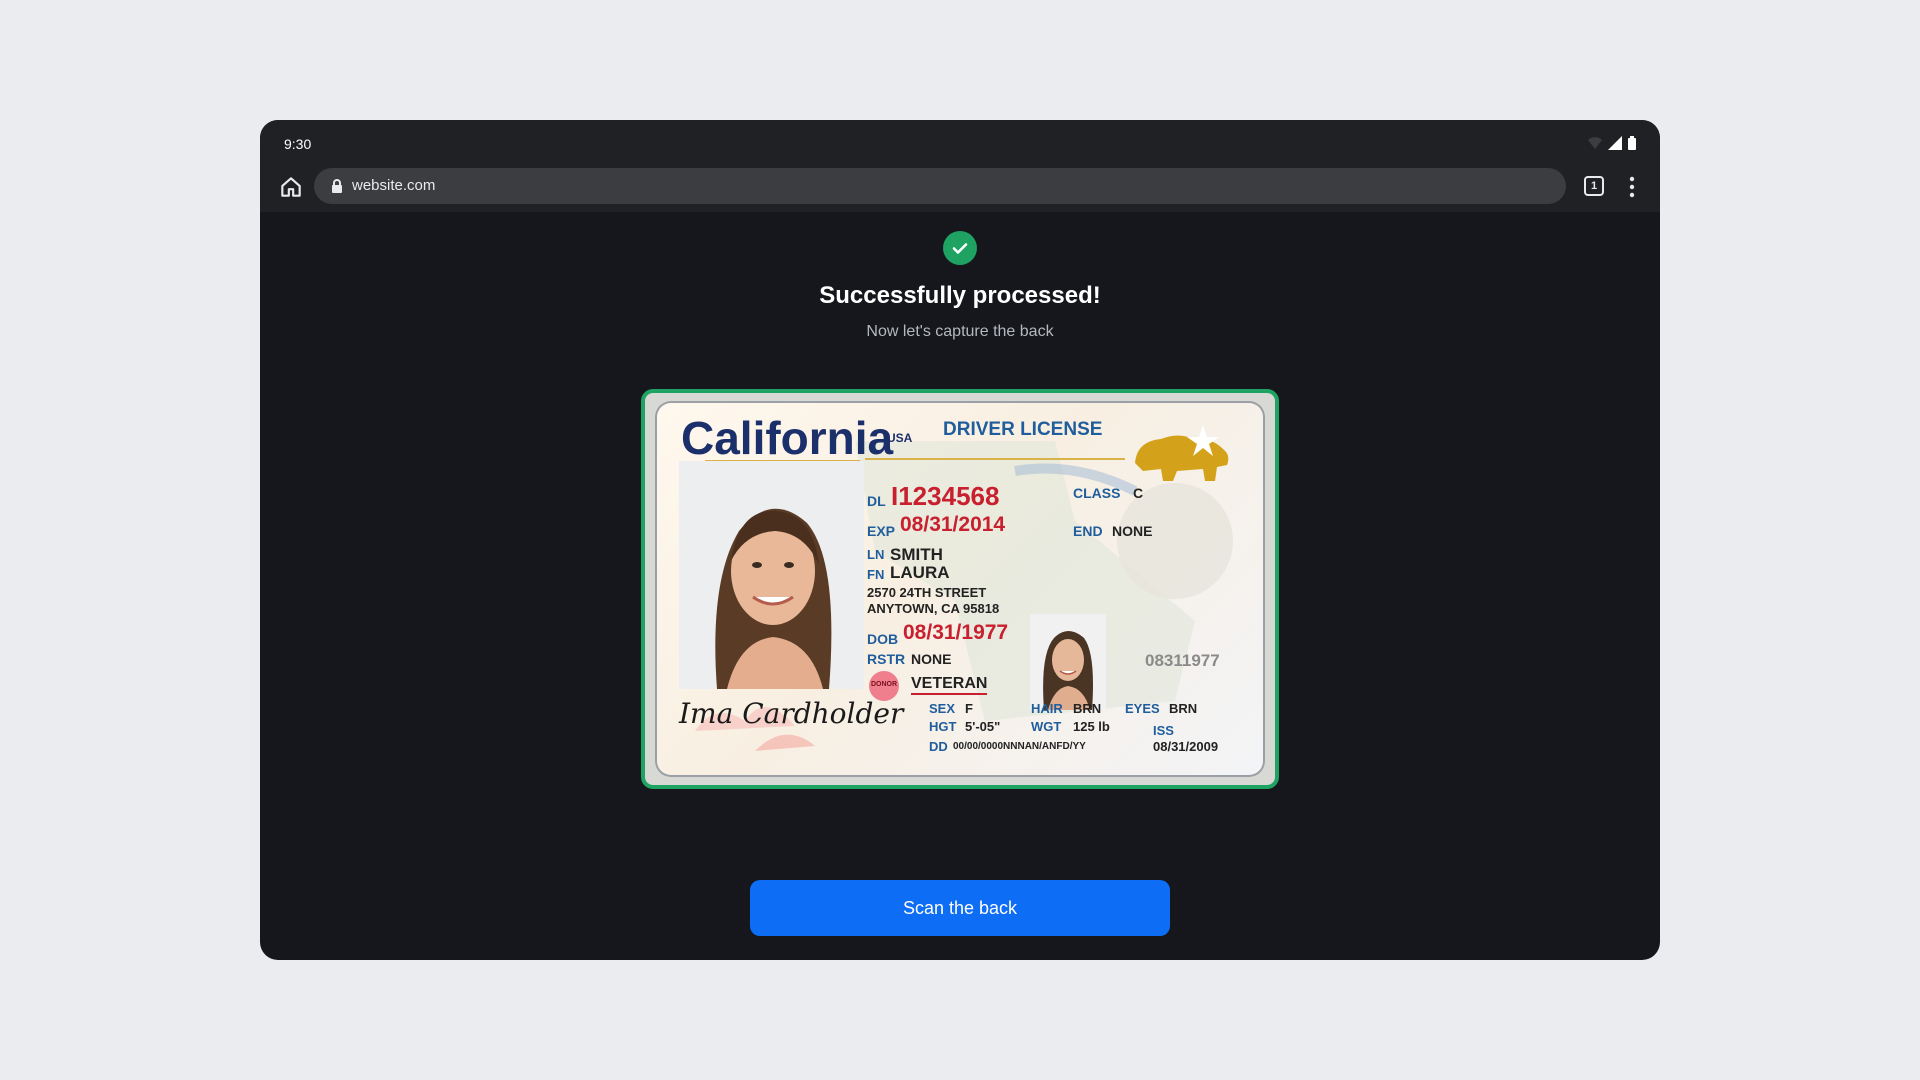 The image size is (1920, 1080). Describe the element at coordinates (298, 144) in the screenshot. I see `status-time: 9:30` at that location.